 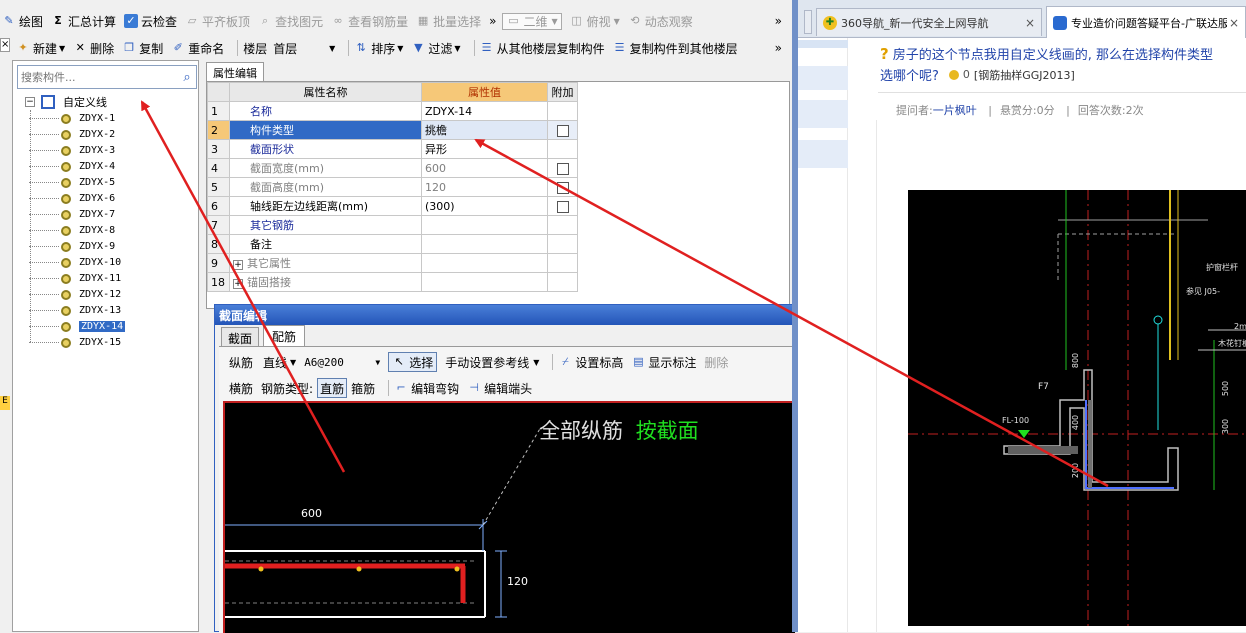 I want to click on tree-item: ZDYX-14, so click(x=77, y=326).